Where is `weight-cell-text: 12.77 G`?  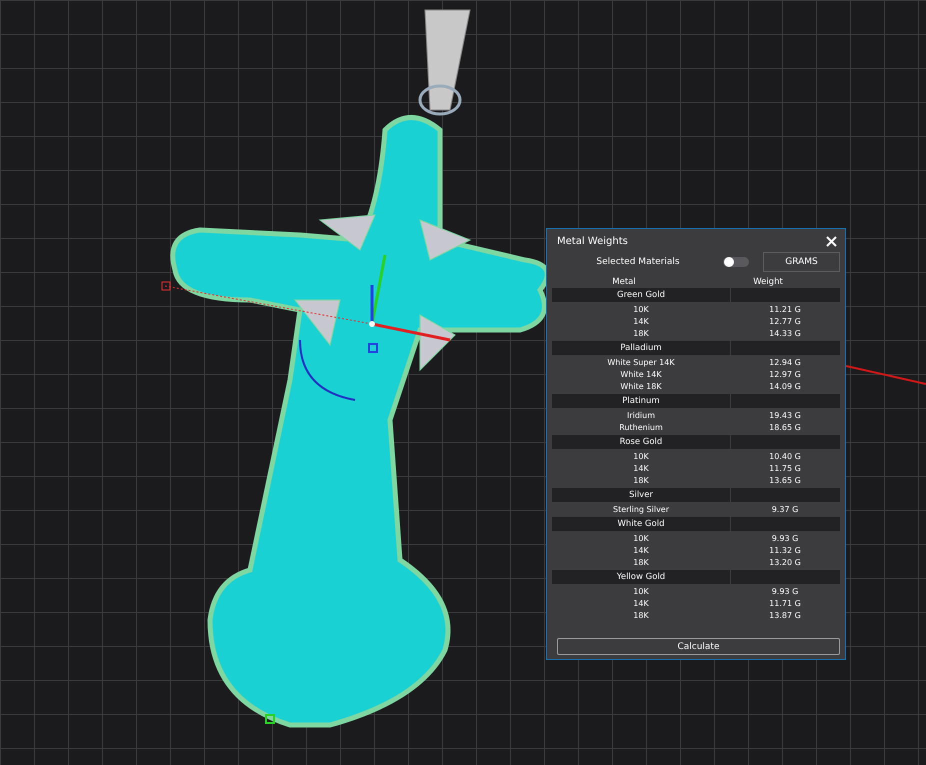
weight-cell-text: 12.77 G is located at coordinates (785, 322).